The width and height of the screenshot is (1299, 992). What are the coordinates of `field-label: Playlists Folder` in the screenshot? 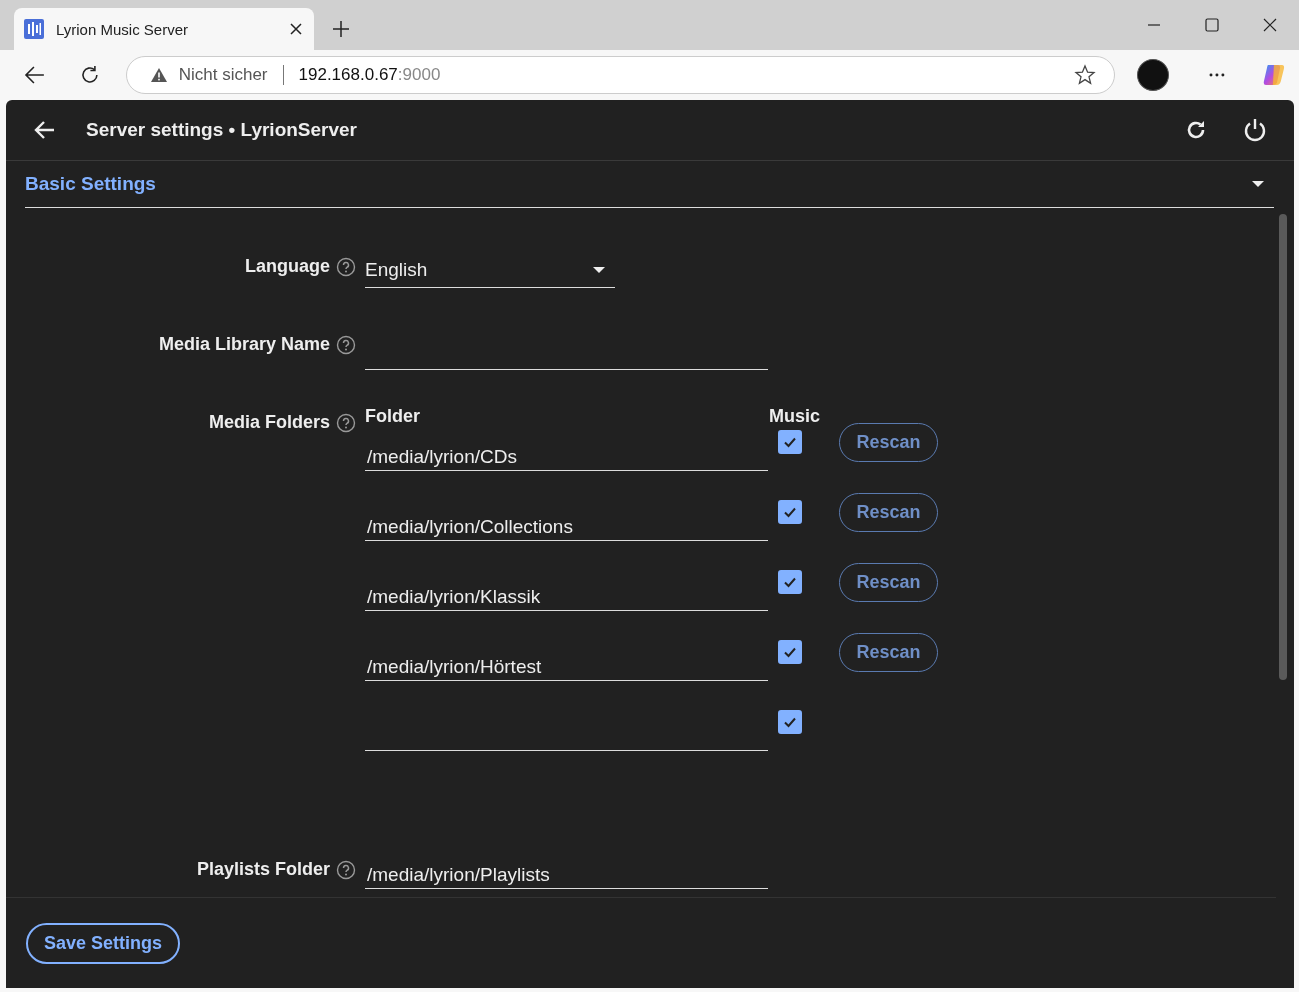 It's located at (263, 869).